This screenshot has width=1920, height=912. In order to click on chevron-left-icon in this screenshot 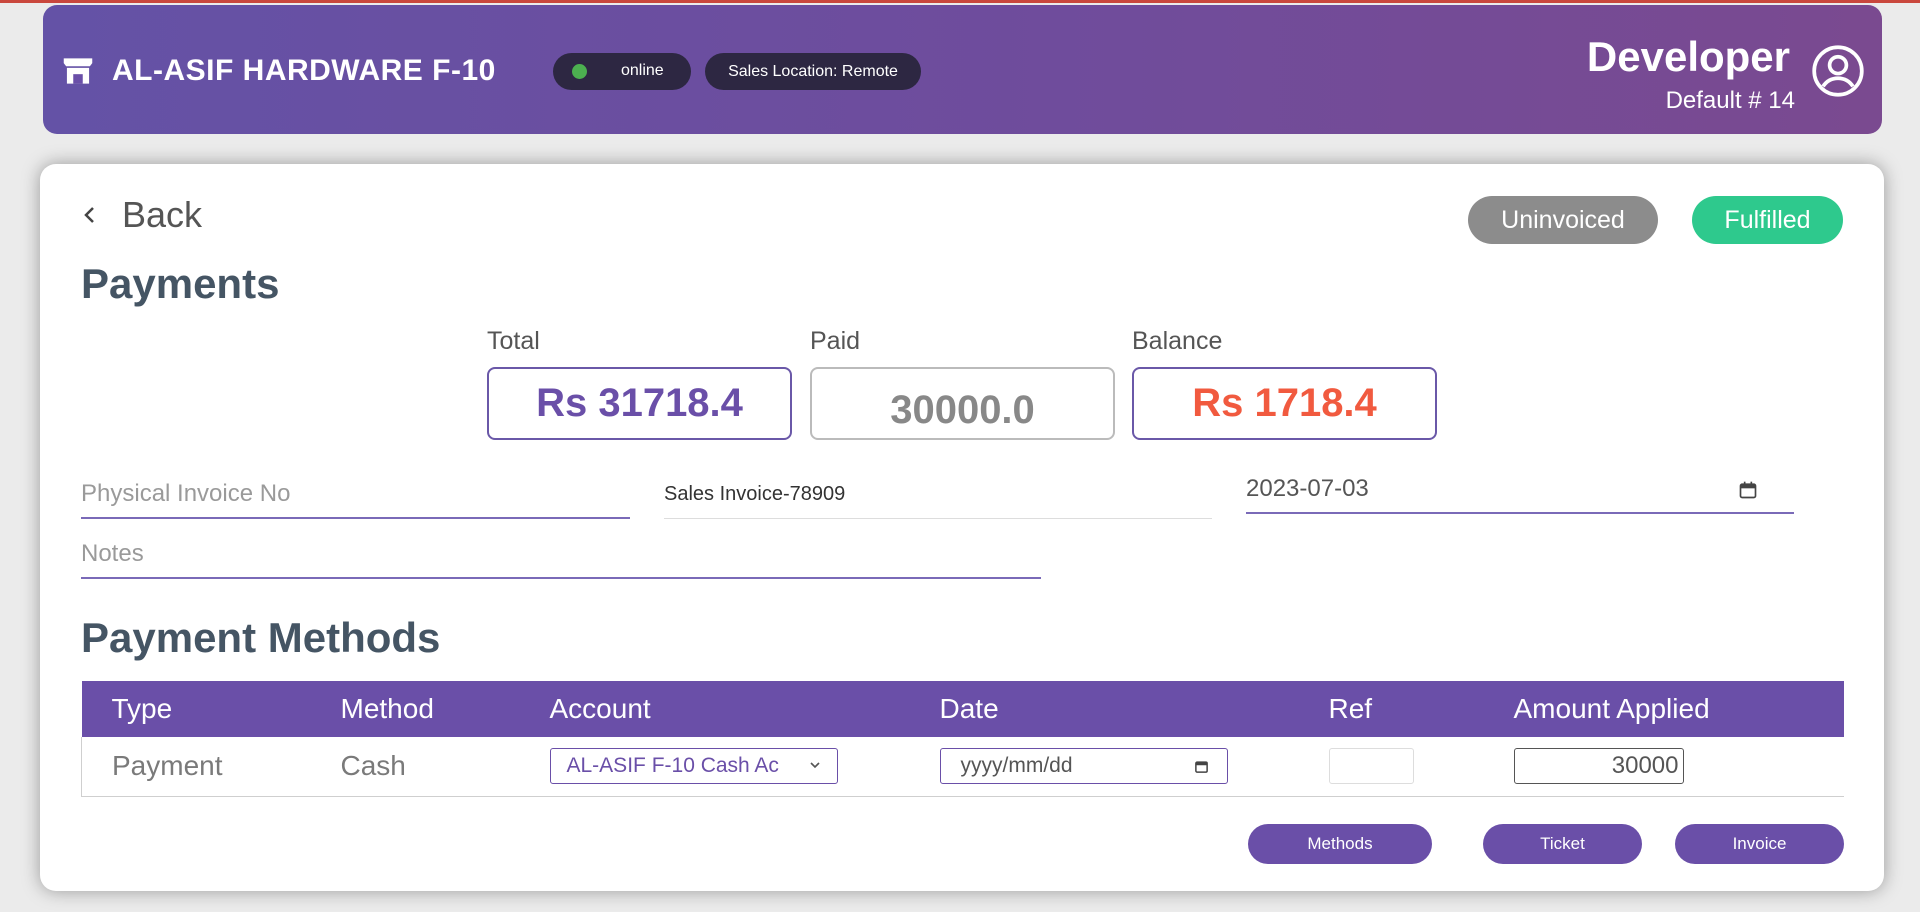, I will do `click(89, 215)`.